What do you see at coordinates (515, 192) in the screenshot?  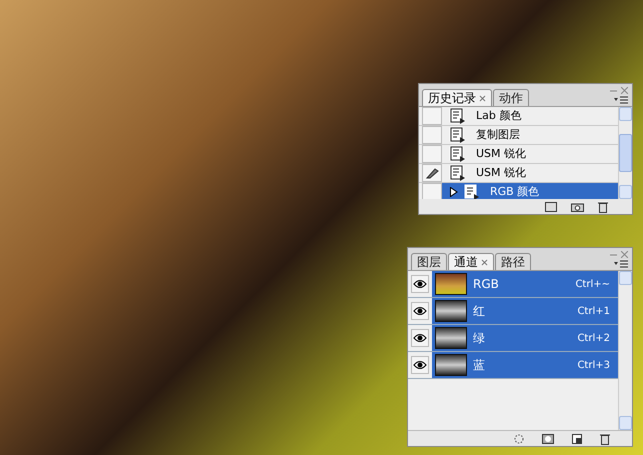 I see `history-item-label: RGB 颜色` at bounding box center [515, 192].